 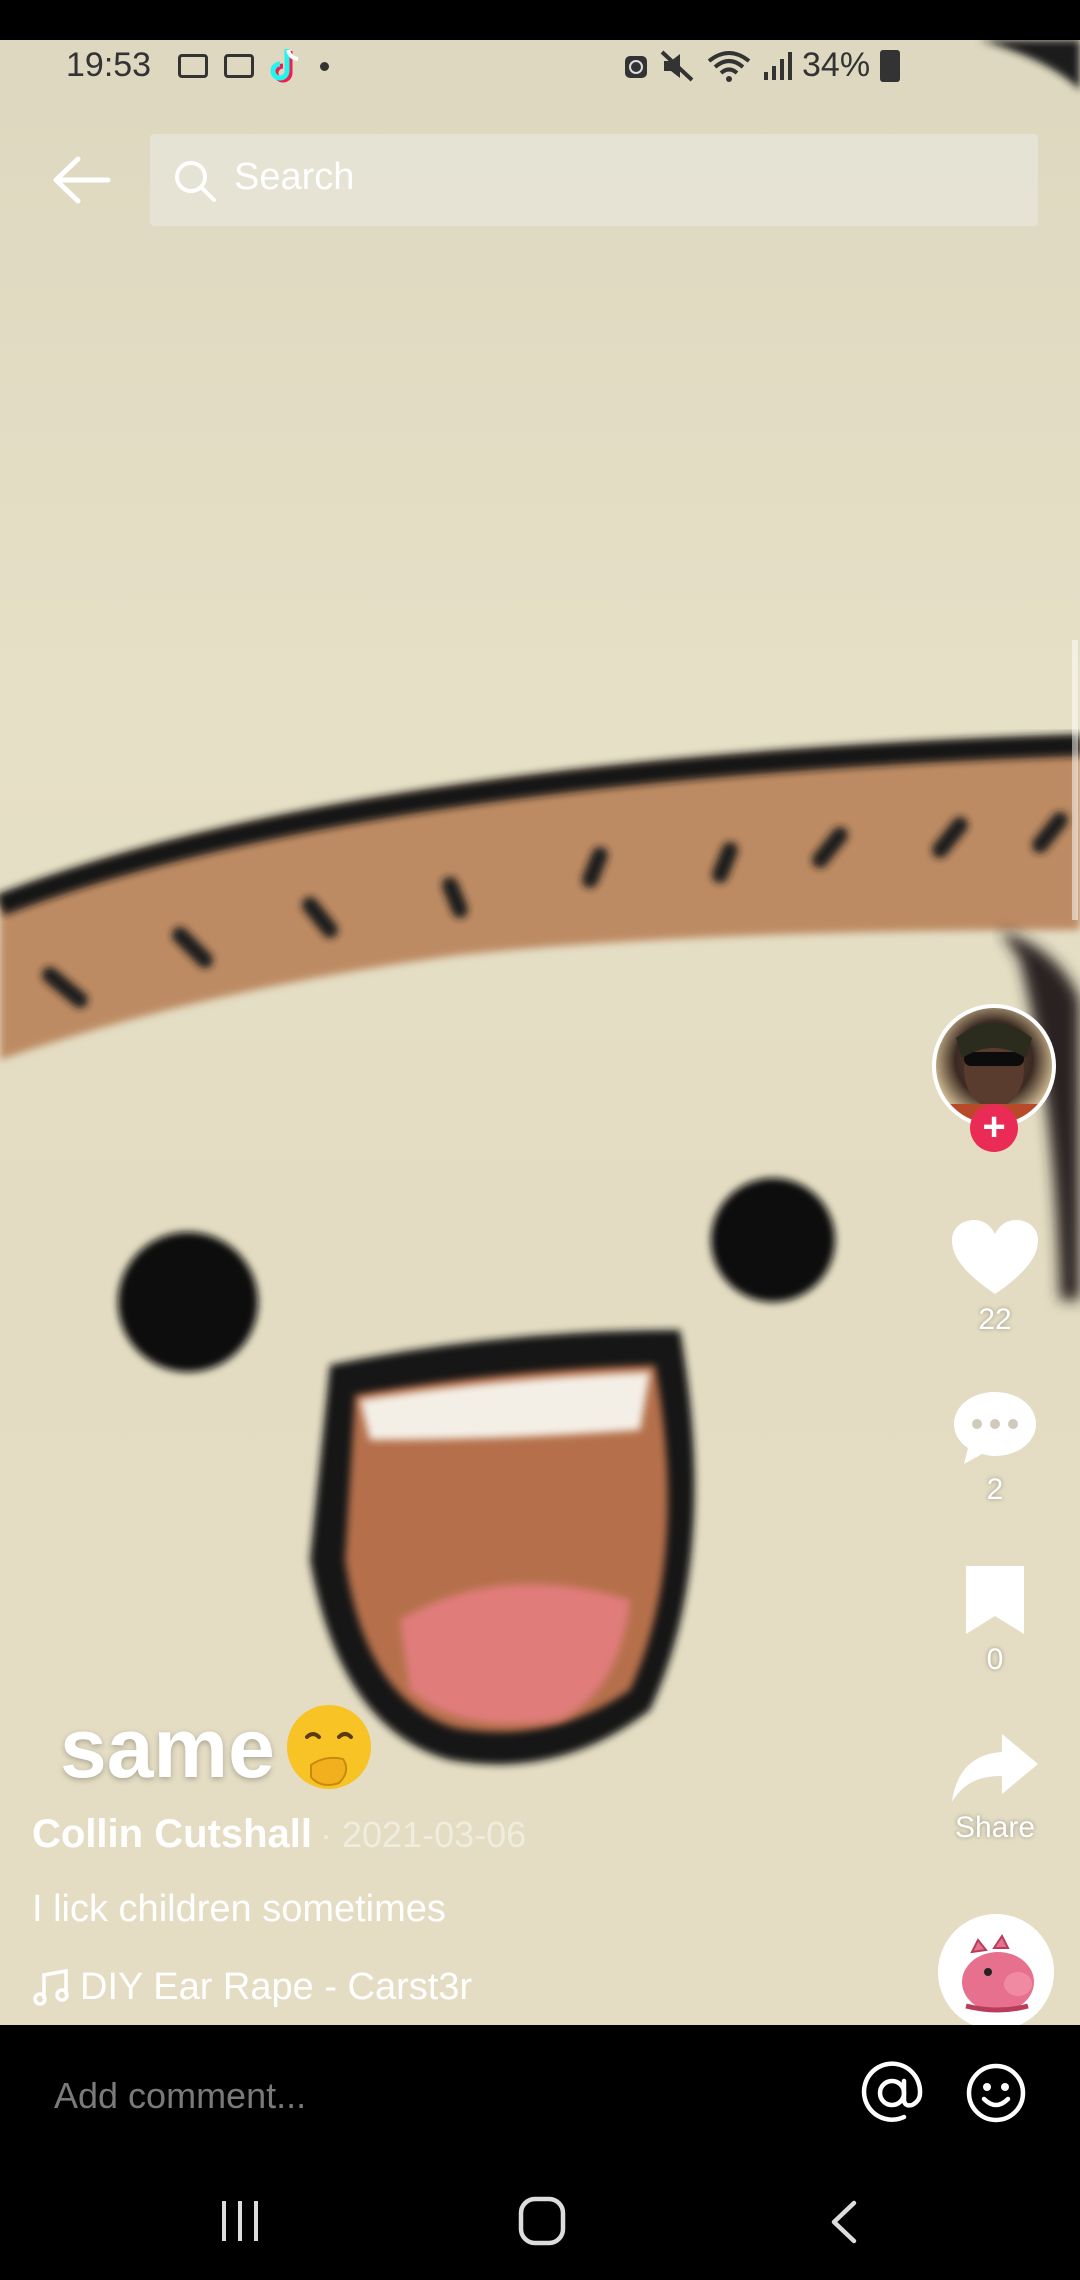 I want to click on creator-avatar-group: +, so click(x=996, y=1079).